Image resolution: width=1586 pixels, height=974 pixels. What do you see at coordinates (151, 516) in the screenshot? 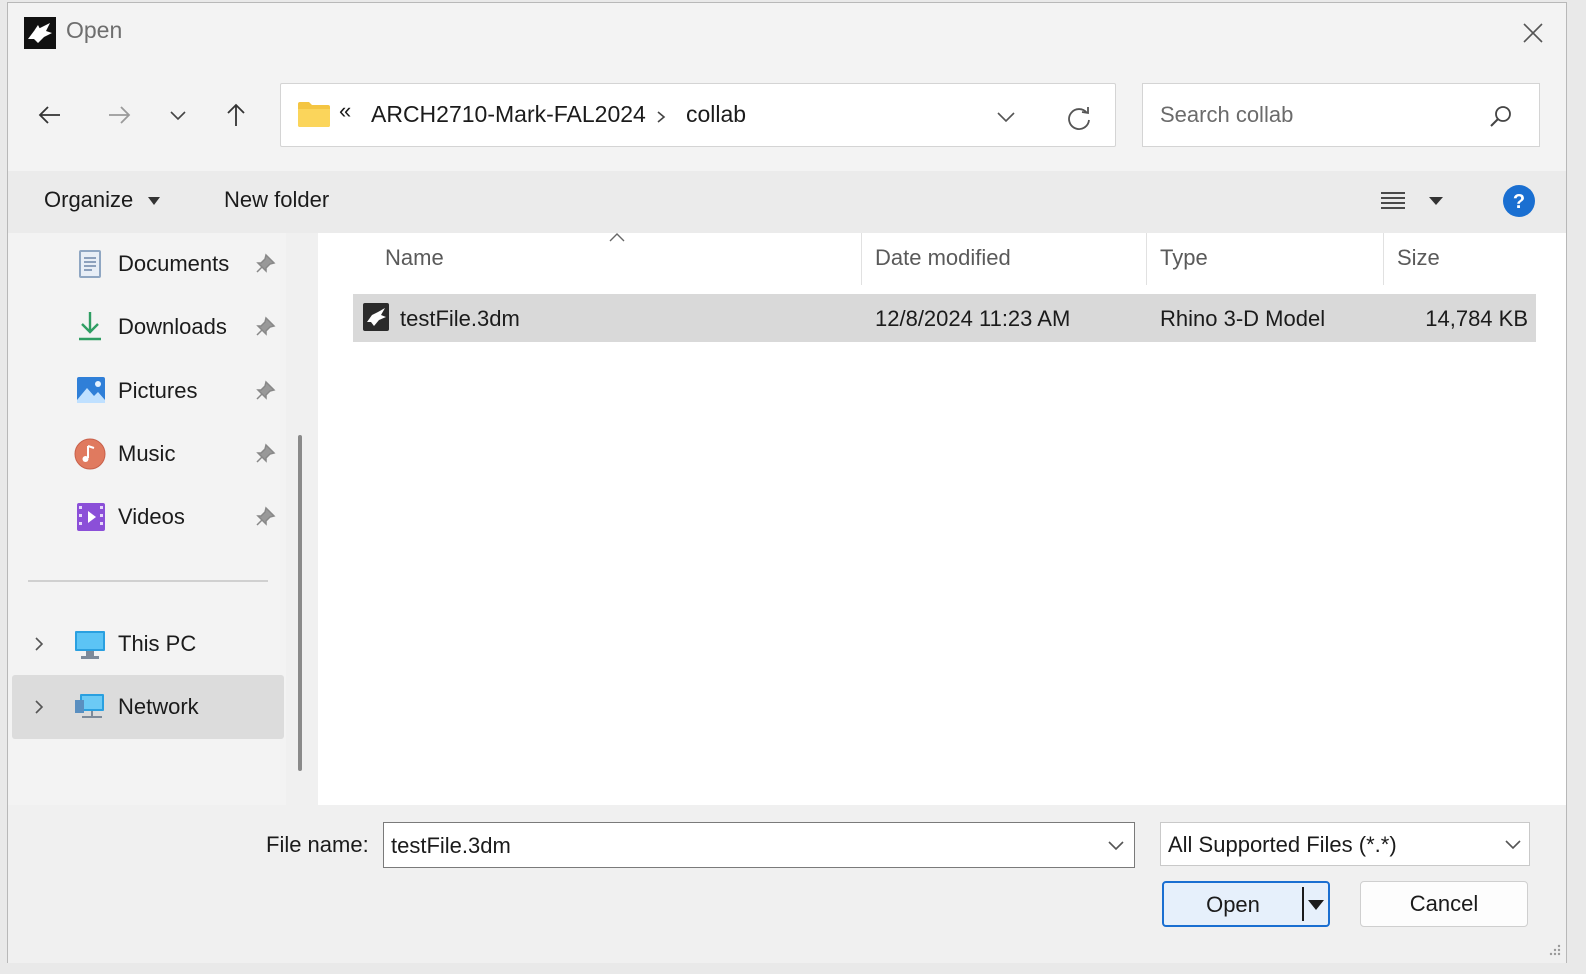
I see `sidebar-item-label: Videos` at bounding box center [151, 516].